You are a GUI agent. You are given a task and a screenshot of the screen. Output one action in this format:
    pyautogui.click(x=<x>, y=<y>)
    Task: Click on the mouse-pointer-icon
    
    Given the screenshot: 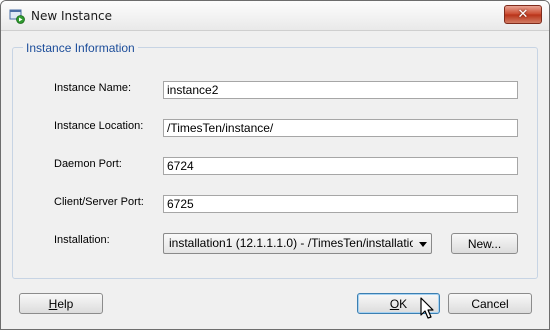 What is the action you would take?
    pyautogui.click(x=427, y=308)
    